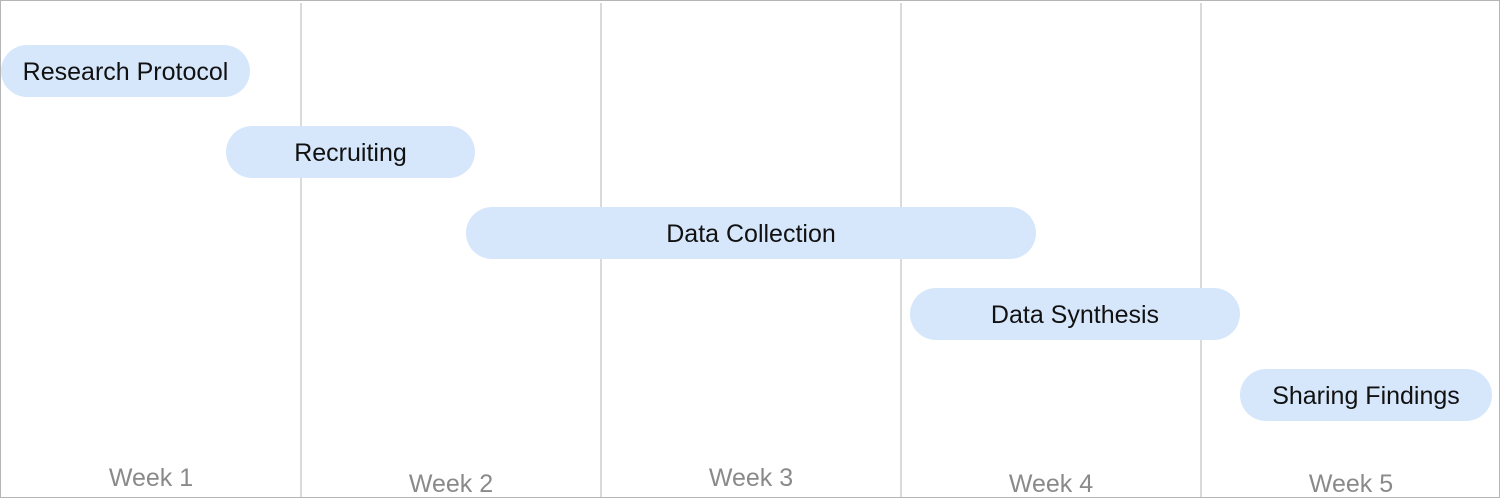 The height and width of the screenshot is (501, 1500). What do you see at coordinates (451, 484) in the screenshot?
I see `week-label-2: Week 2` at bounding box center [451, 484].